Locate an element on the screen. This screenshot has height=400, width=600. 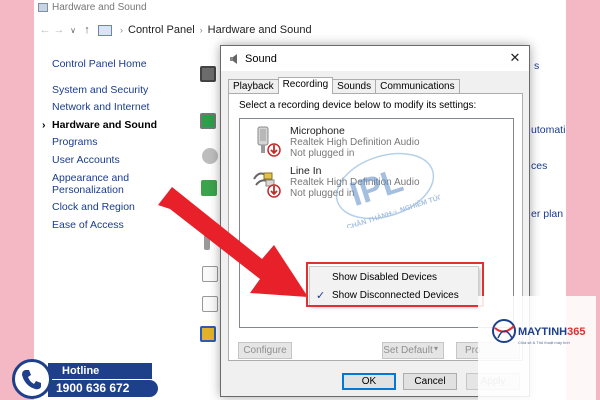
cancel-button: Cancel is located at coordinates (430, 381).